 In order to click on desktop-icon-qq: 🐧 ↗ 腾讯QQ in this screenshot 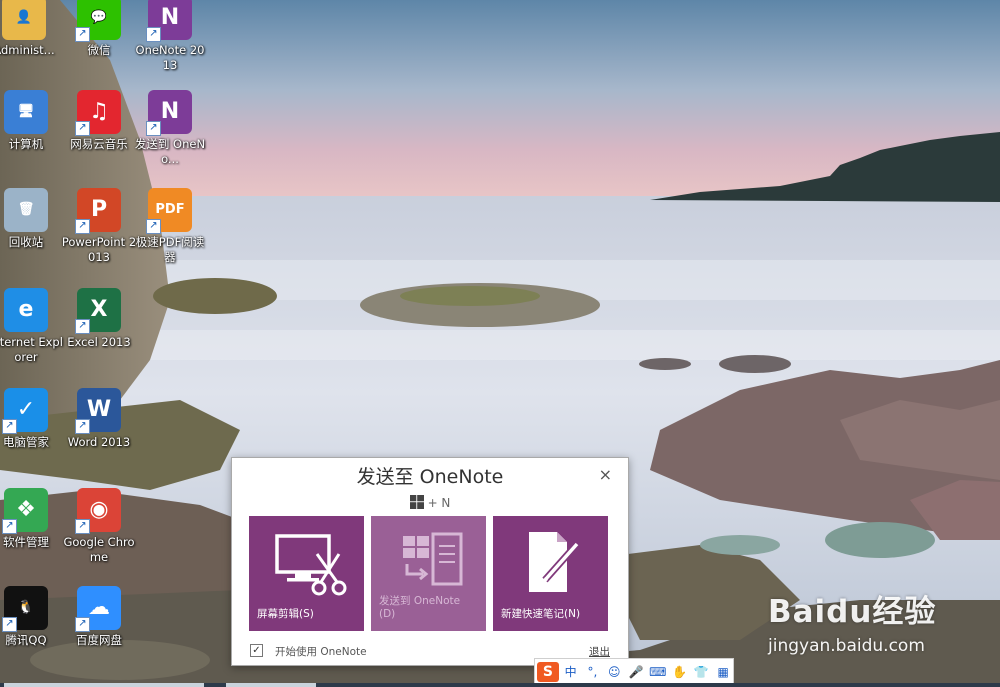, I will do `click(32, 617)`.